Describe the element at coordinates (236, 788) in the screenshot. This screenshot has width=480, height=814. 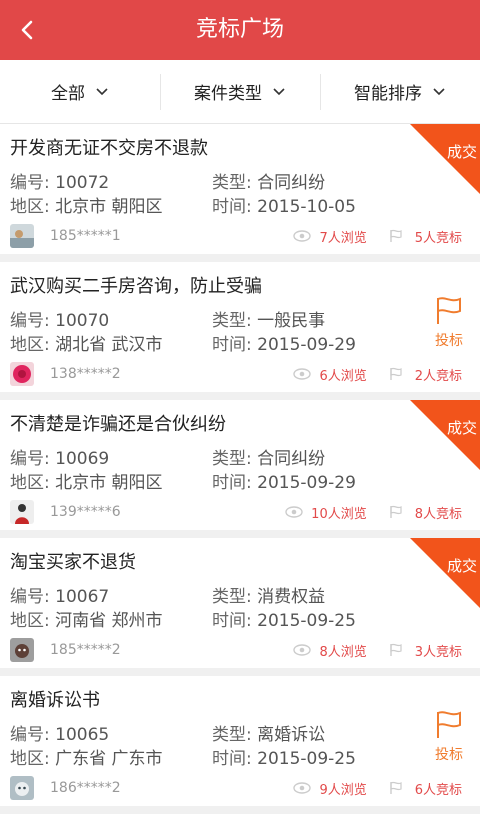
I see `case-meta: 186*****2 9人浏览 6人竞标` at that location.